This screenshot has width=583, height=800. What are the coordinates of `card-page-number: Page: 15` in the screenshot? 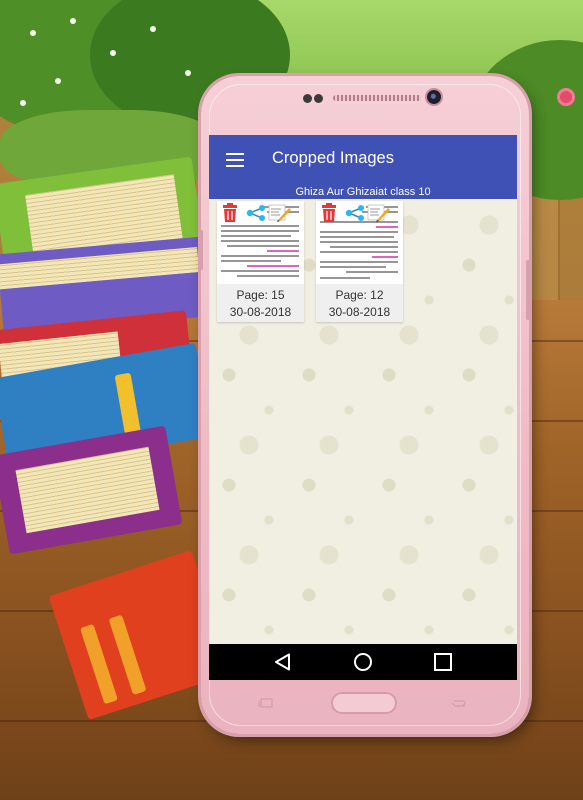 It's located at (260, 295).